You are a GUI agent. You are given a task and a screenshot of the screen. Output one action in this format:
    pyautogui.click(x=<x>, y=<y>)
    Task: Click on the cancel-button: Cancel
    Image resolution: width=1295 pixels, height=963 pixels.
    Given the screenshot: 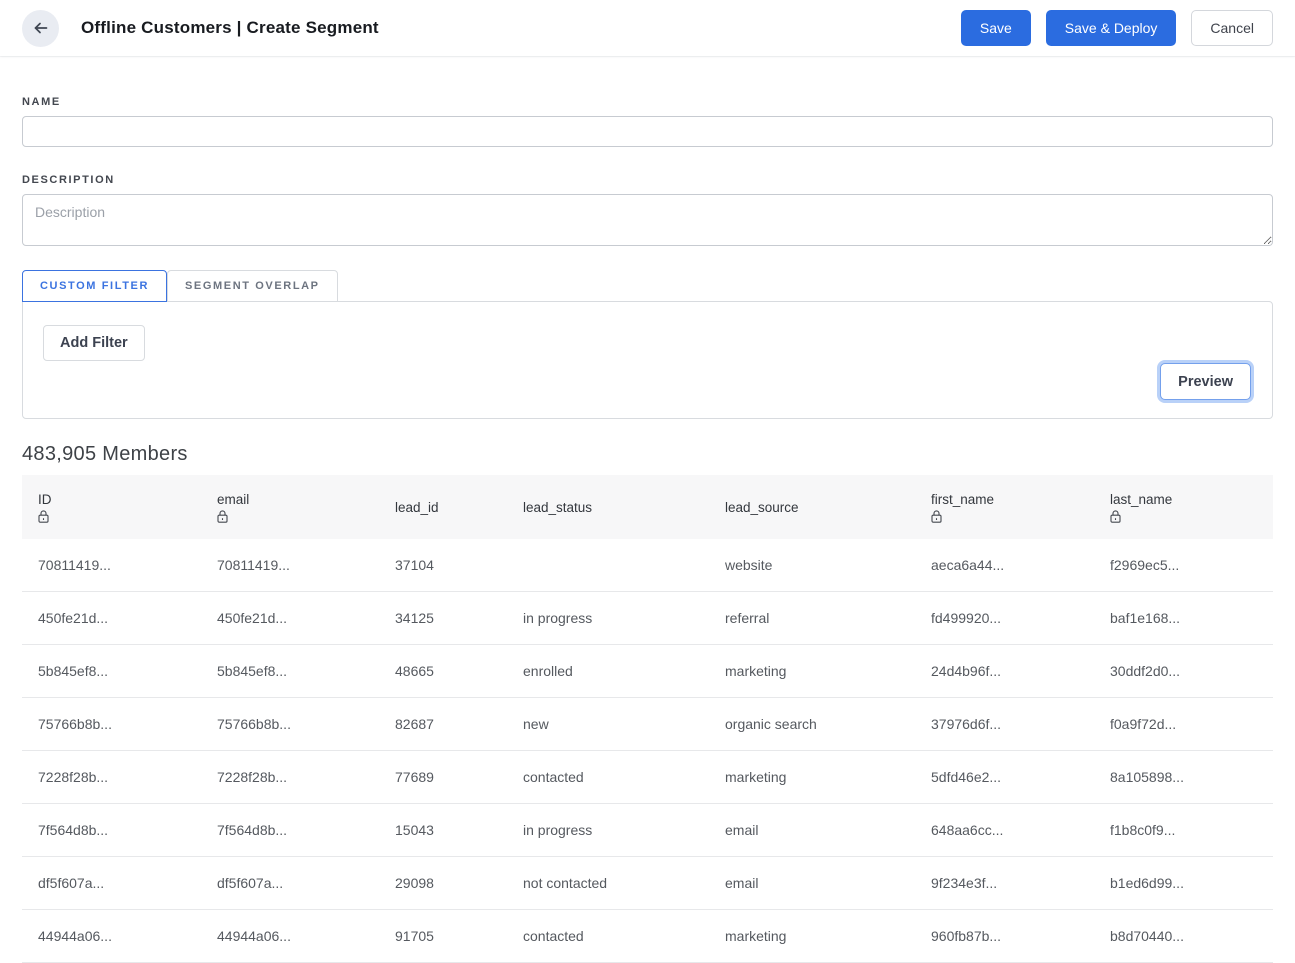 What is the action you would take?
    pyautogui.click(x=1232, y=28)
    